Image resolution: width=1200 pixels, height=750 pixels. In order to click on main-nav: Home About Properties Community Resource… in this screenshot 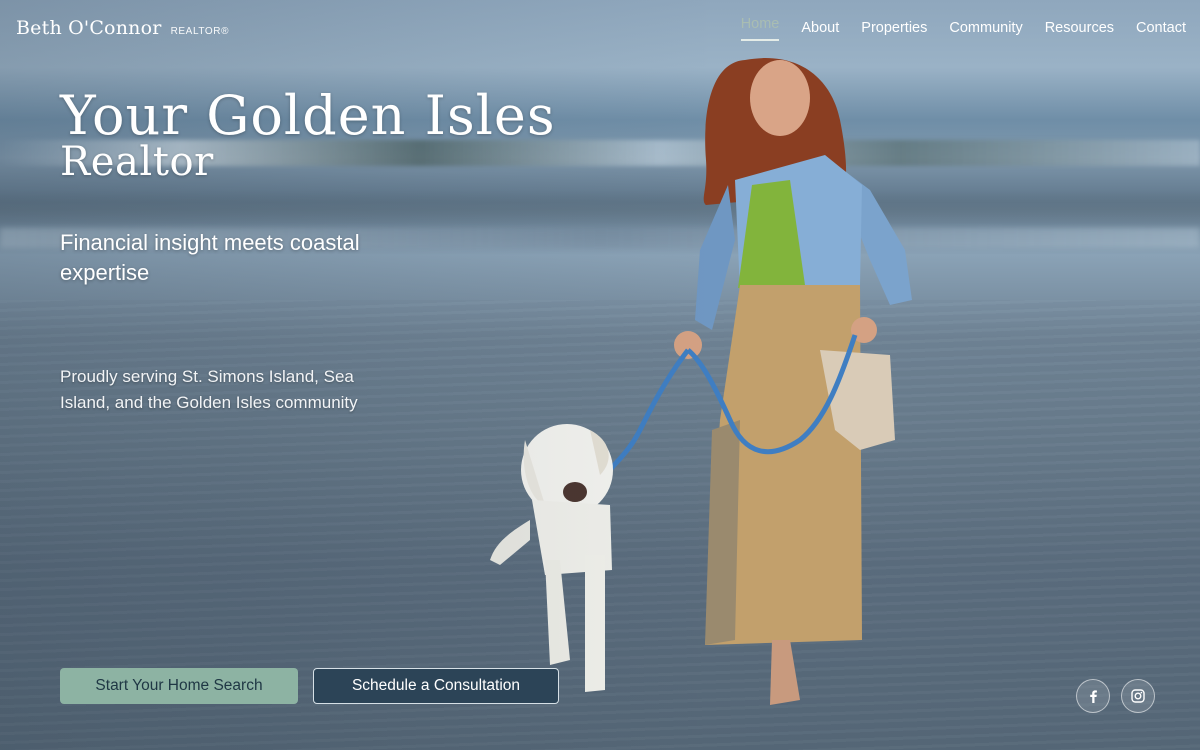, I will do `click(963, 28)`.